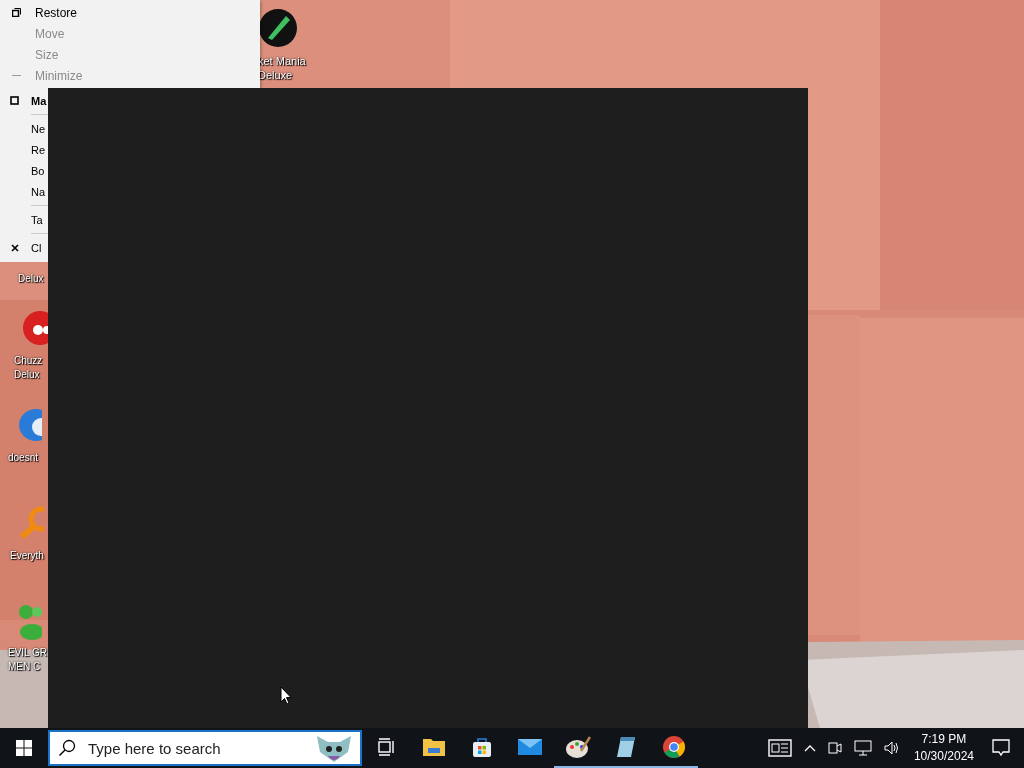 The height and width of the screenshot is (768, 1024). Describe the element at coordinates (779, 748) in the screenshot. I see `news-icon` at that location.